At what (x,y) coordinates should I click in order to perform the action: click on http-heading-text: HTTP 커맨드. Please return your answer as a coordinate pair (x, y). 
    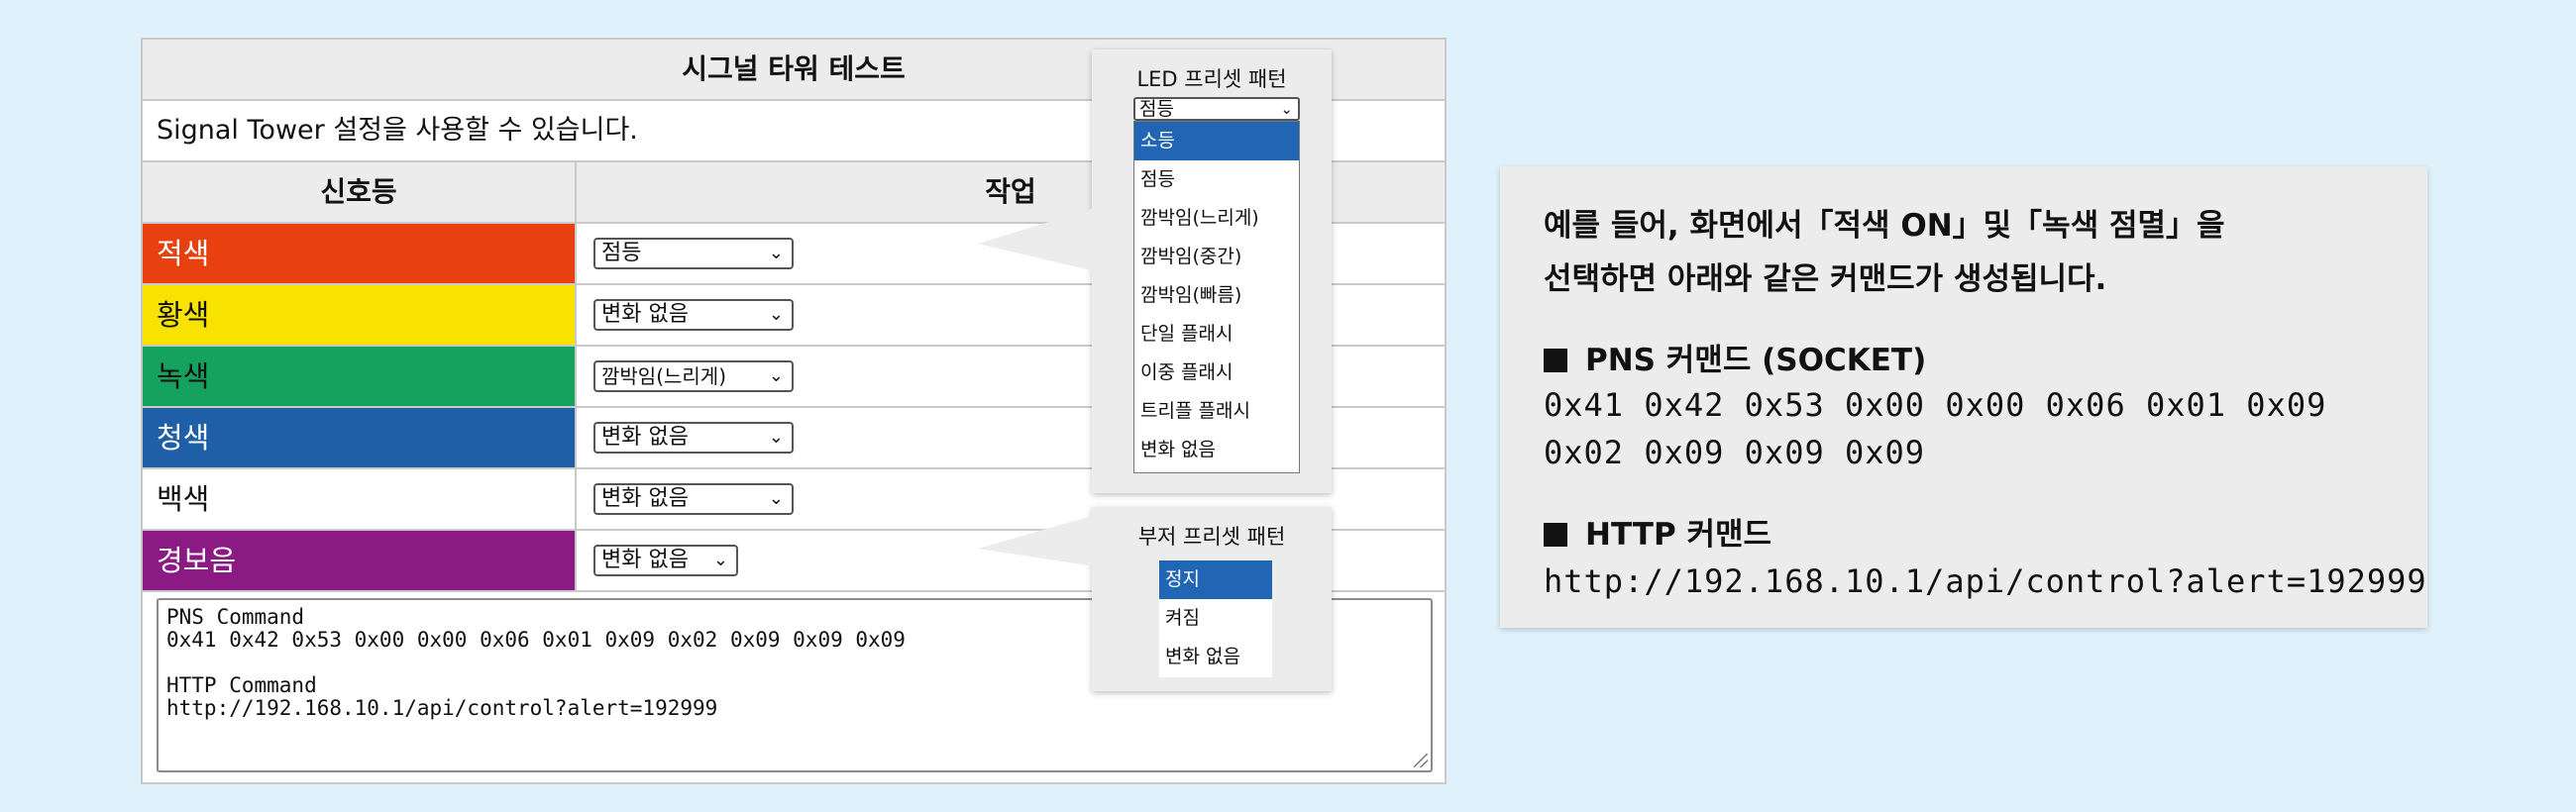
    Looking at the image, I should click on (1678, 535).